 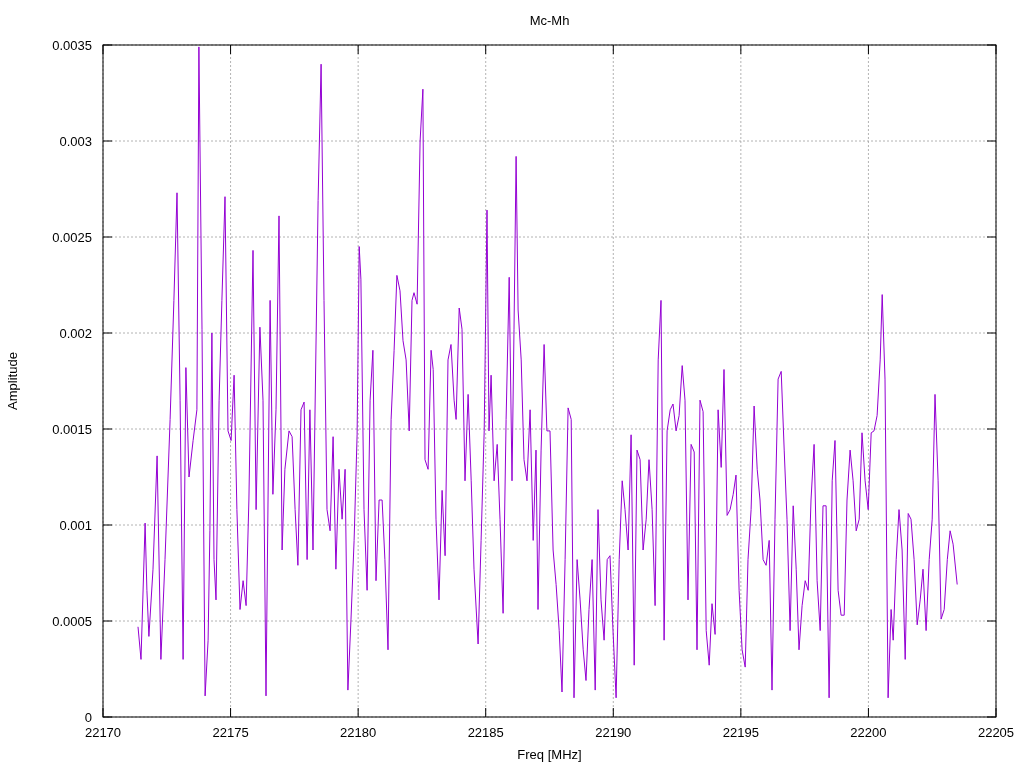 I want to click on axis-label: Freq [MHz], so click(x=549, y=754).